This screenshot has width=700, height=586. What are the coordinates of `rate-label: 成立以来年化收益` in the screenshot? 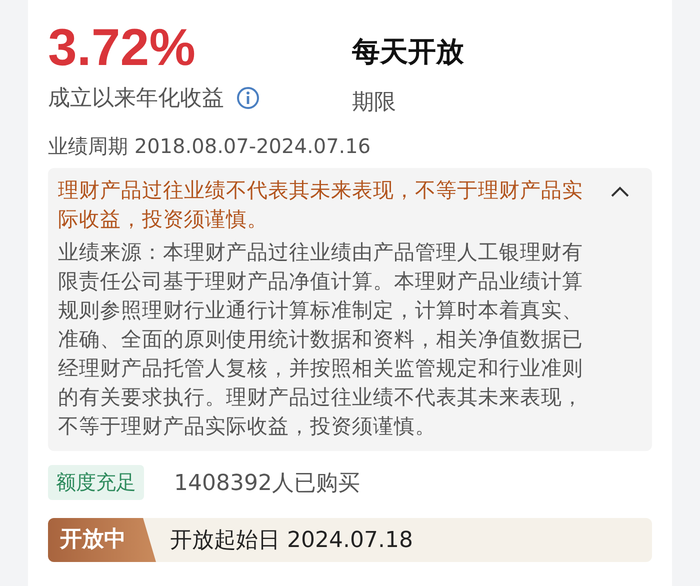 It's located at (136, 99).